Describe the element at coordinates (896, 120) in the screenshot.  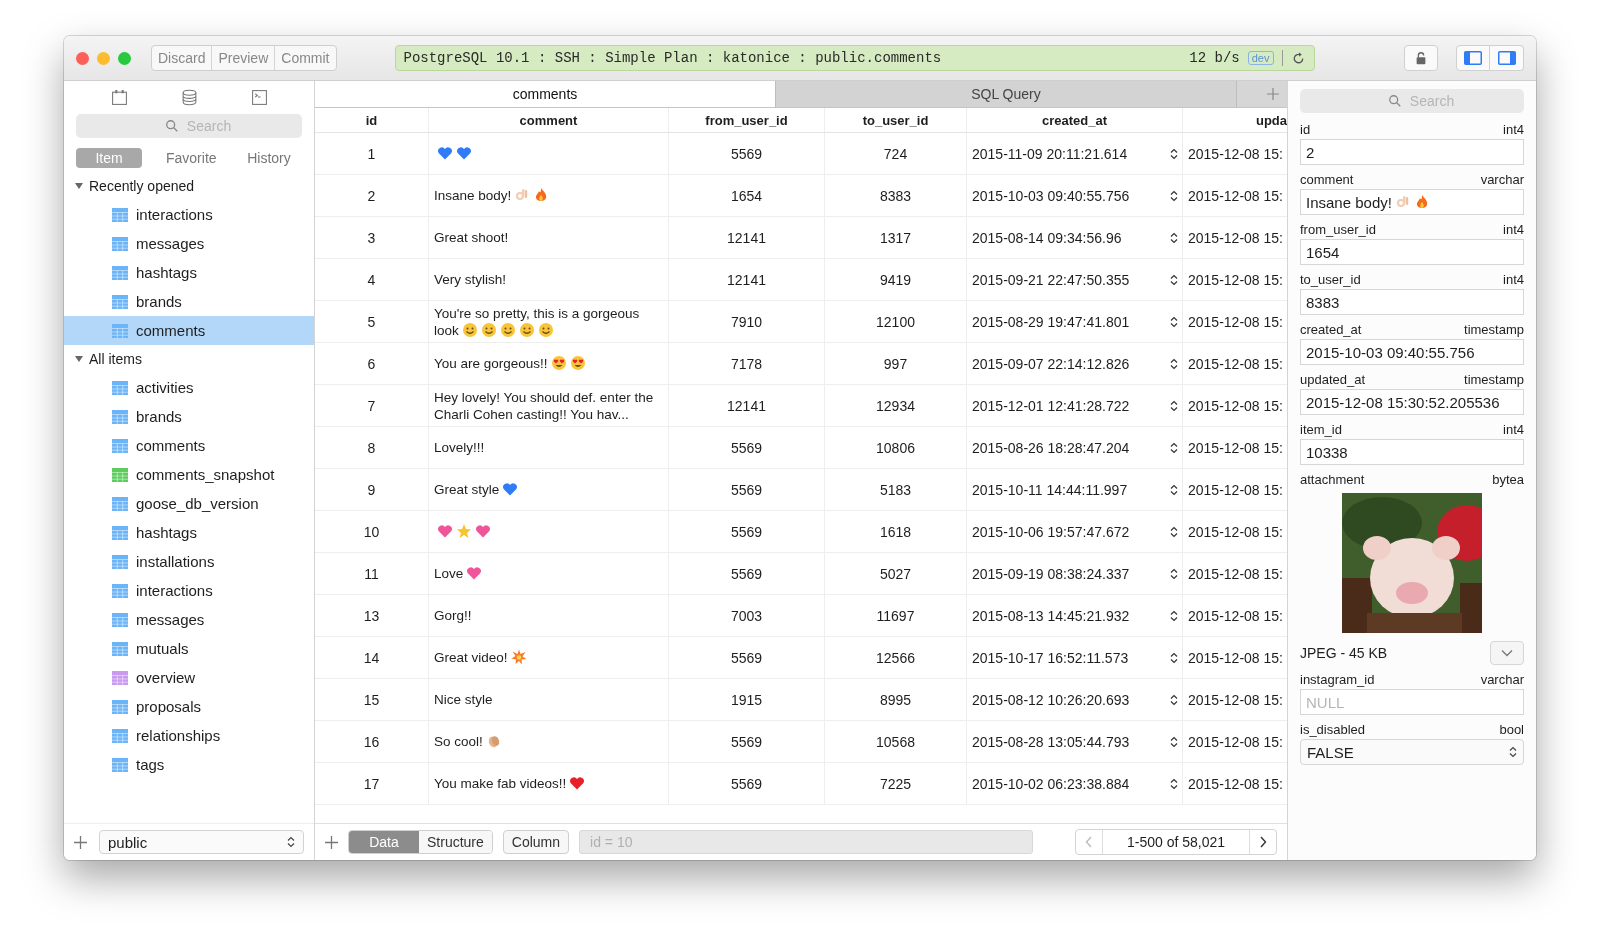
I see `column-header: to_user_id` at that location.